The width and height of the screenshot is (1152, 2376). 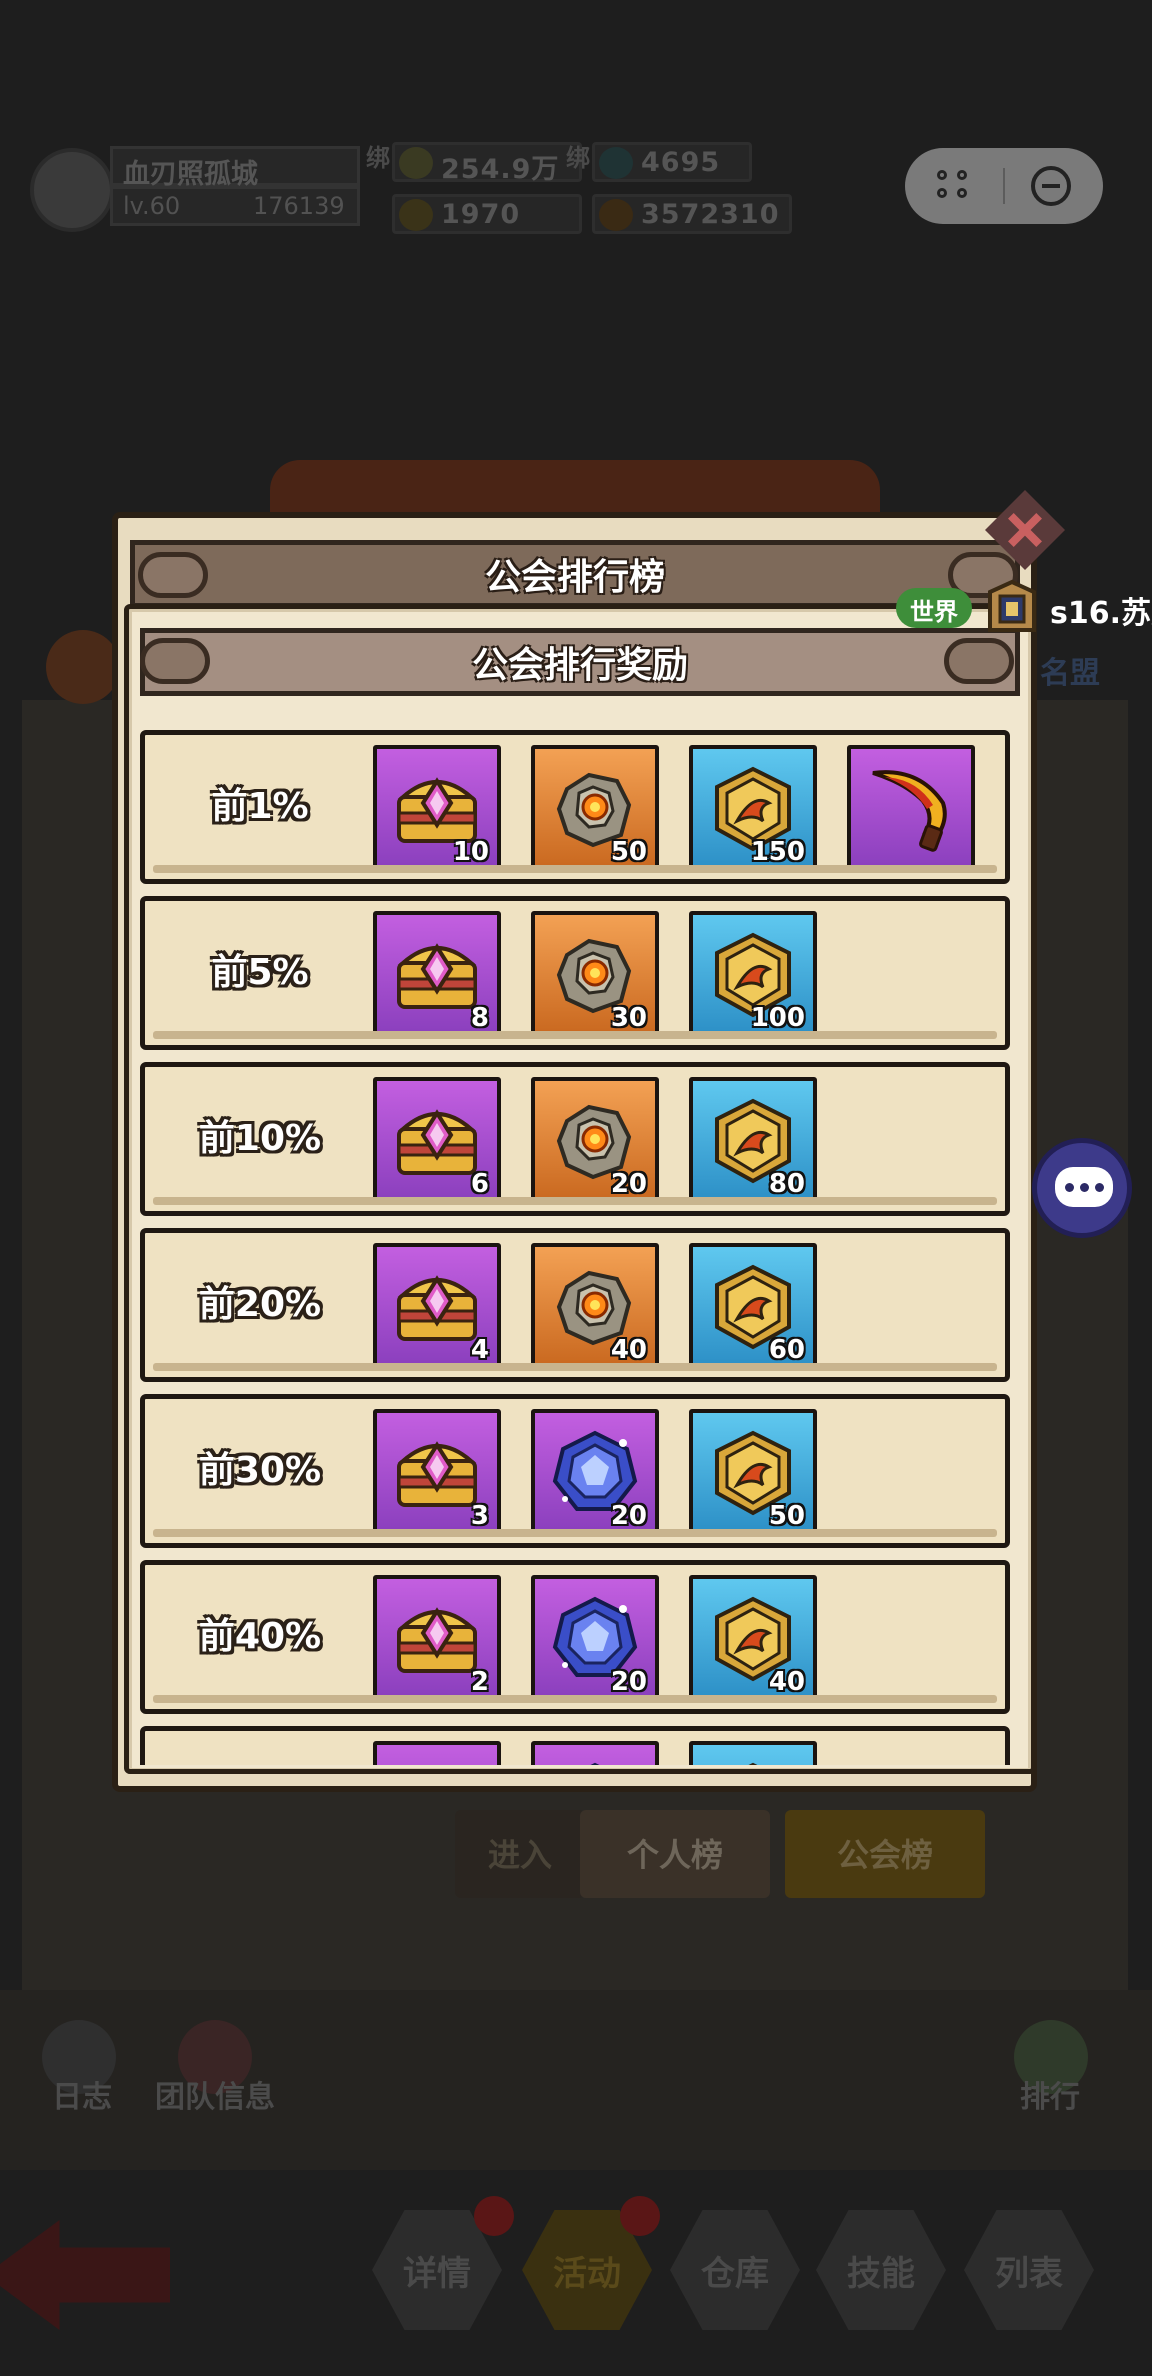 I want to click on star-icon, so click(x=416, y=215).